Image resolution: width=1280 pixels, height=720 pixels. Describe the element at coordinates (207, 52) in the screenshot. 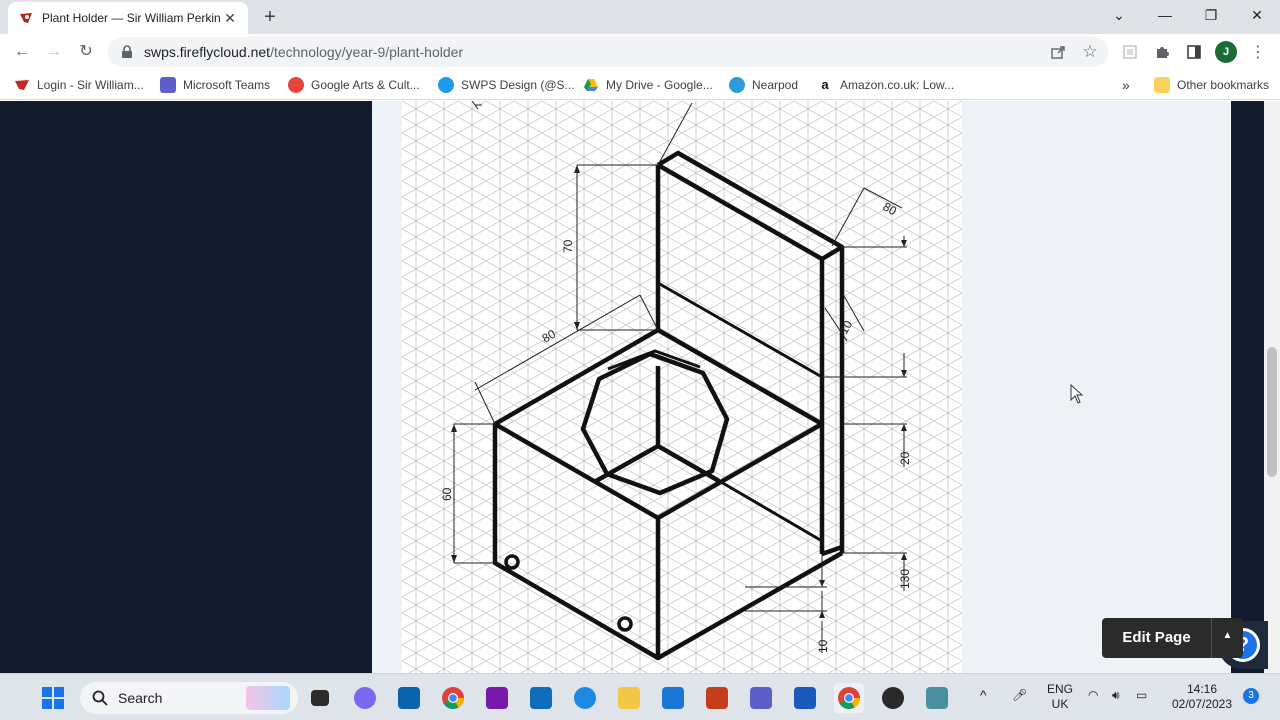

I see `url-host: swps.fireflycloud.net` at that location.